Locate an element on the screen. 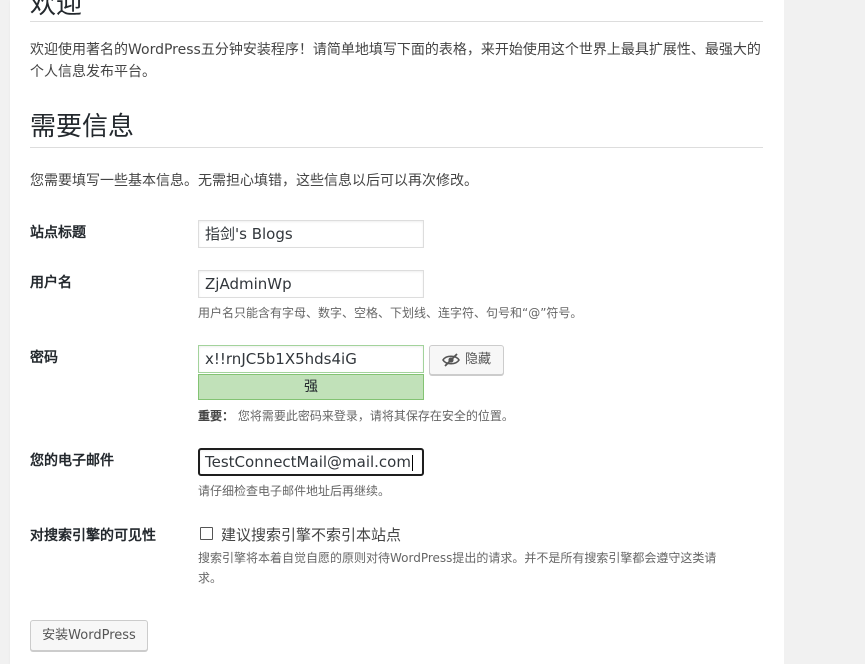 The width and height of the screenshot is (865, 664). background-gutter is located at coordinates (824, 332).